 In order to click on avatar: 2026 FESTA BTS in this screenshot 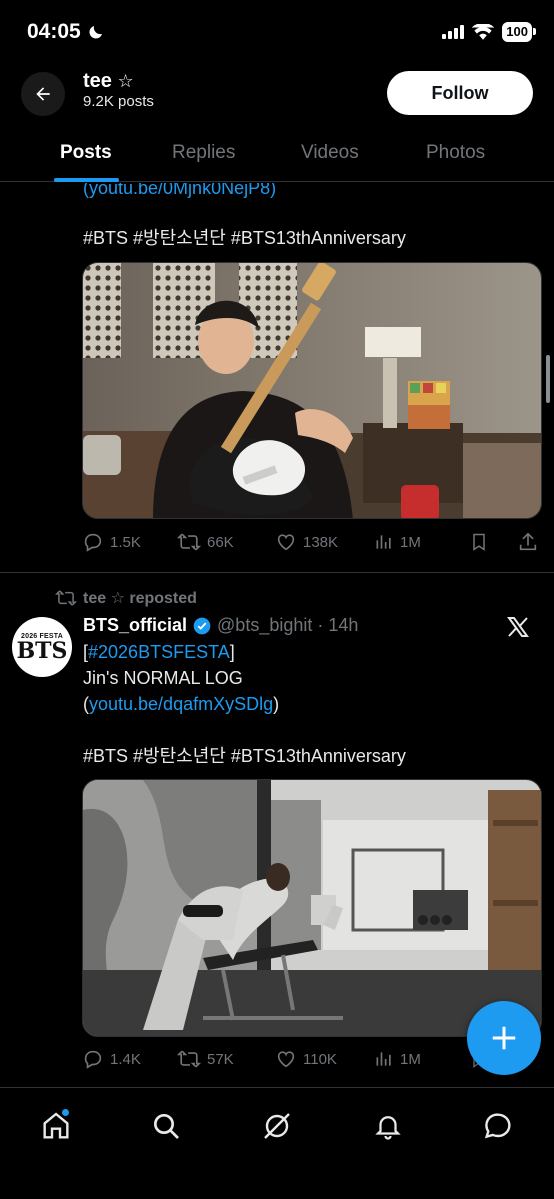, I will do `click(42, 647)`.